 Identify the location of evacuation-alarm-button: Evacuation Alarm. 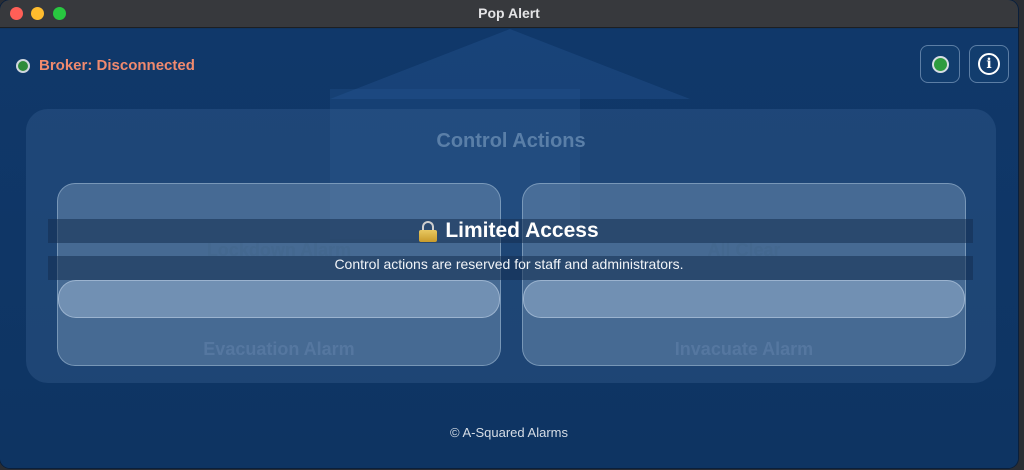
(279, 349).